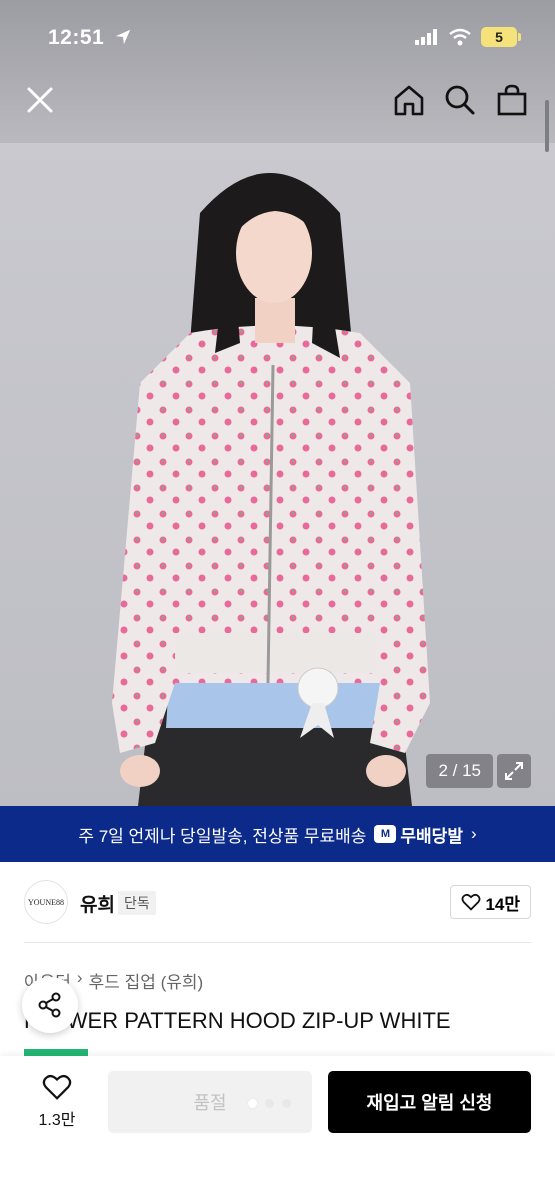 The width and height of the screenshot is (555, 1200). What do you see at coordinates (547, 126) in the screenshot?
I see `scrollbar` at bounding box center [547, 126].